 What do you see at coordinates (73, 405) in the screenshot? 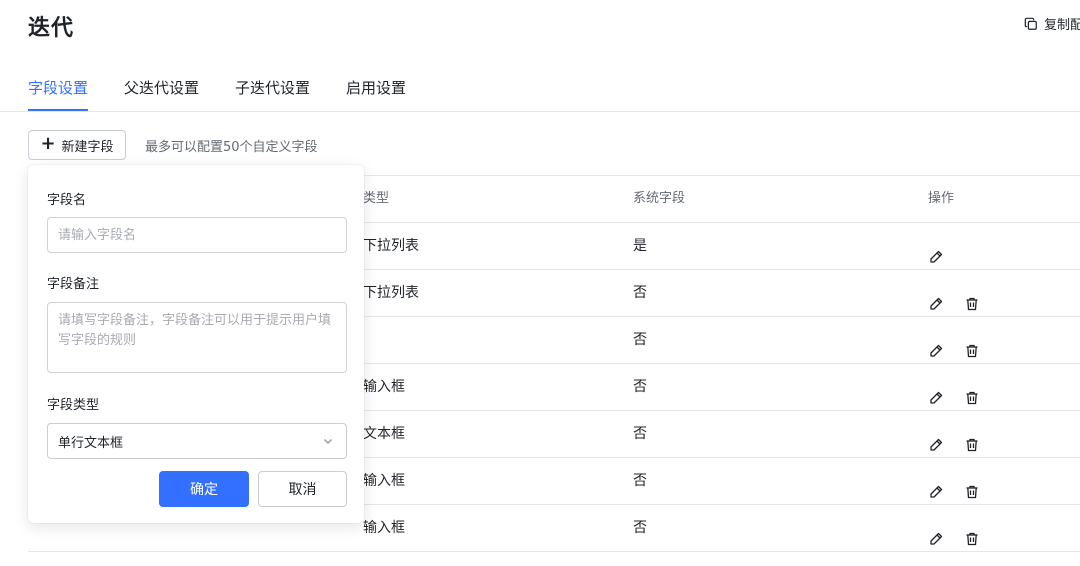
I see `field-type-label: 字段类型` at bounding box center [73, 405].